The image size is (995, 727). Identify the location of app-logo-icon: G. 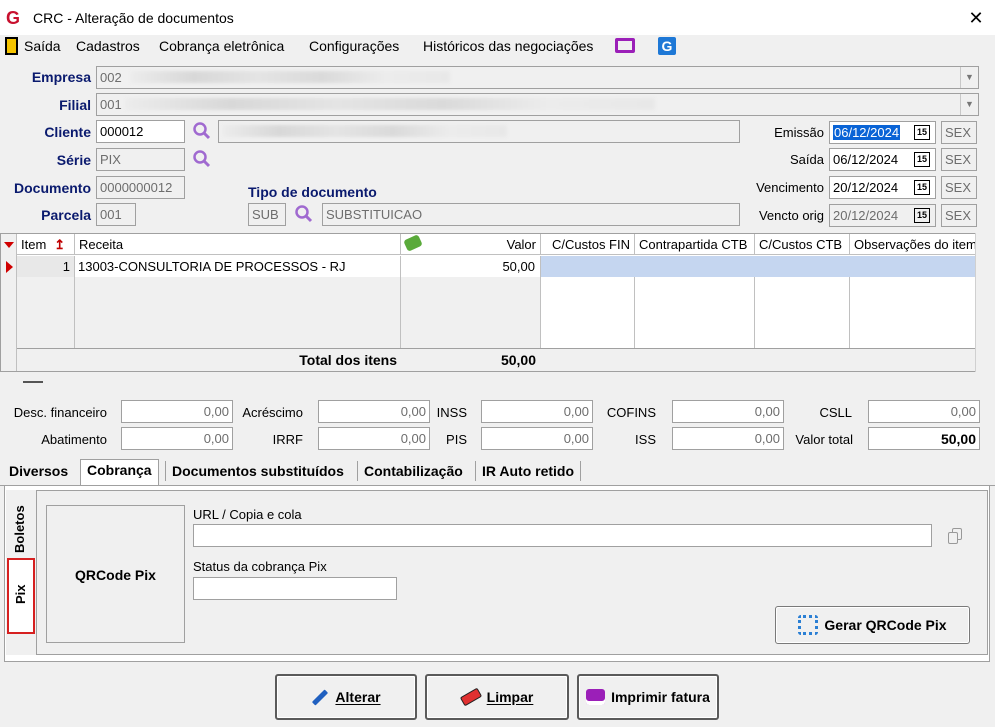
(13, 18).